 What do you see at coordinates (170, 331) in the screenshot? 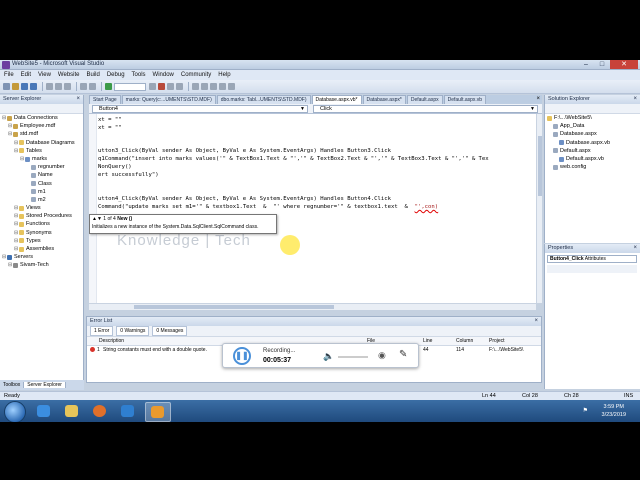
I see `messages-filter-button: 0 Messages` at bounding box center [170, 331].